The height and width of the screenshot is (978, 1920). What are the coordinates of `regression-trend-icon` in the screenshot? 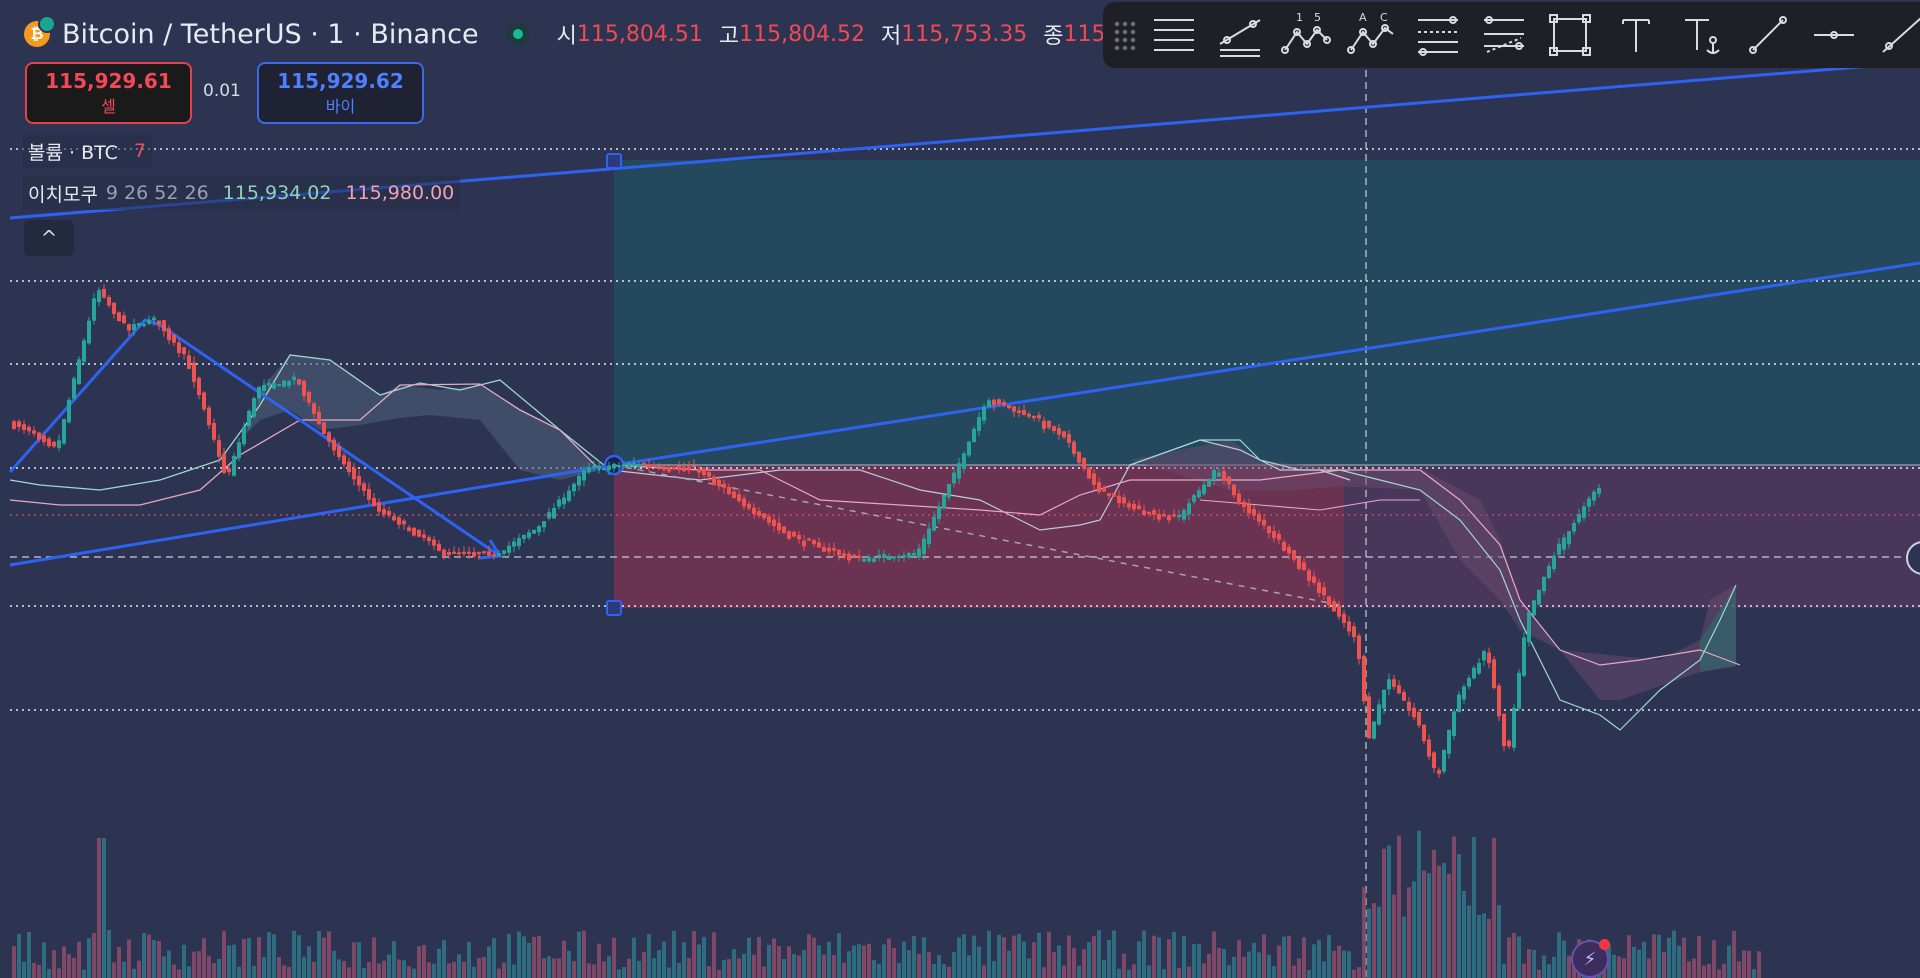 It's located at (1240, 35).